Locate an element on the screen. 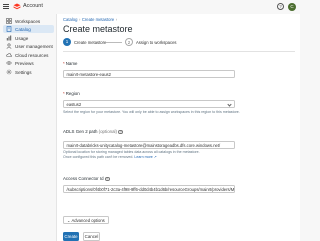 The image size is (320, 241). advanced-options-button: ⌄ Advanced options is located at coordinates (86, 220).